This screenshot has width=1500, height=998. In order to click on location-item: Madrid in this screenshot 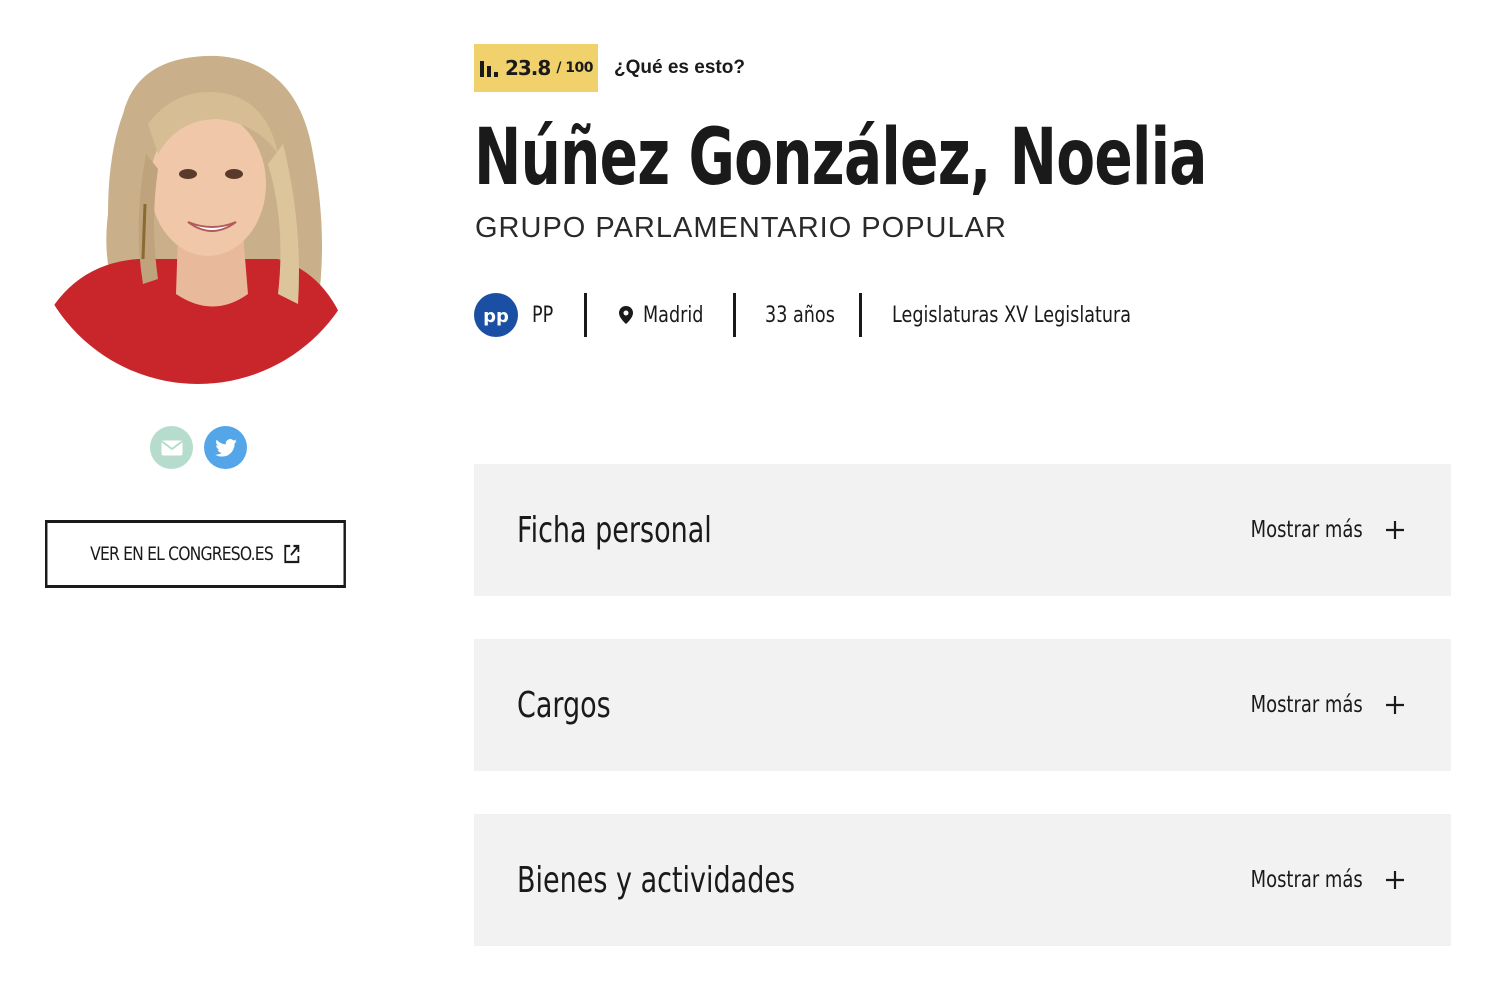, I will do `click(660, 315)`.